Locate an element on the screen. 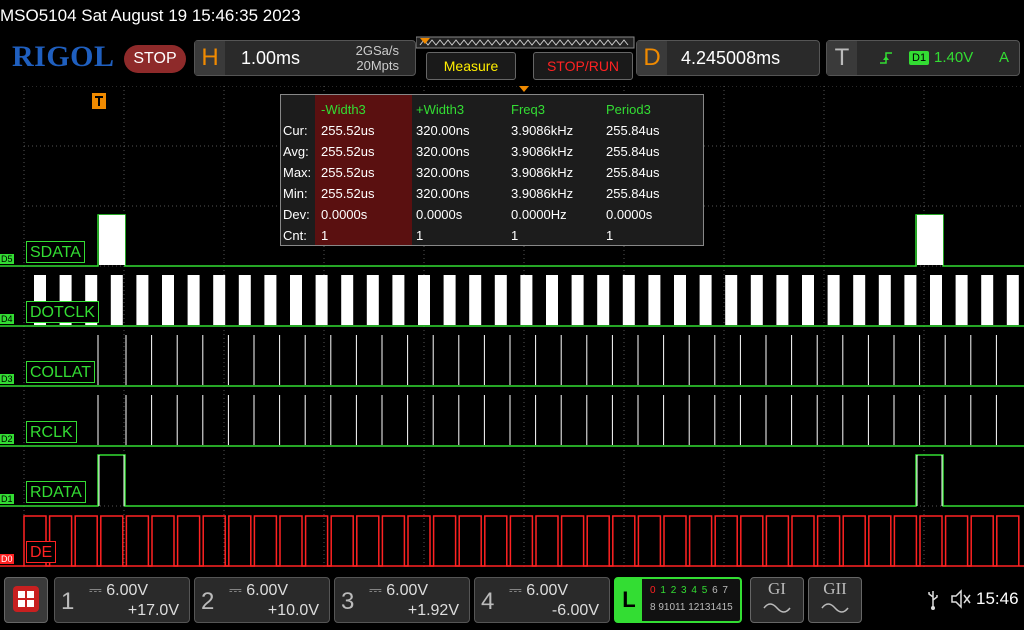 The width and height of the screenshot is (1024, 630). delay-box: D 4.245008ms is located at coordinates (728, 58).